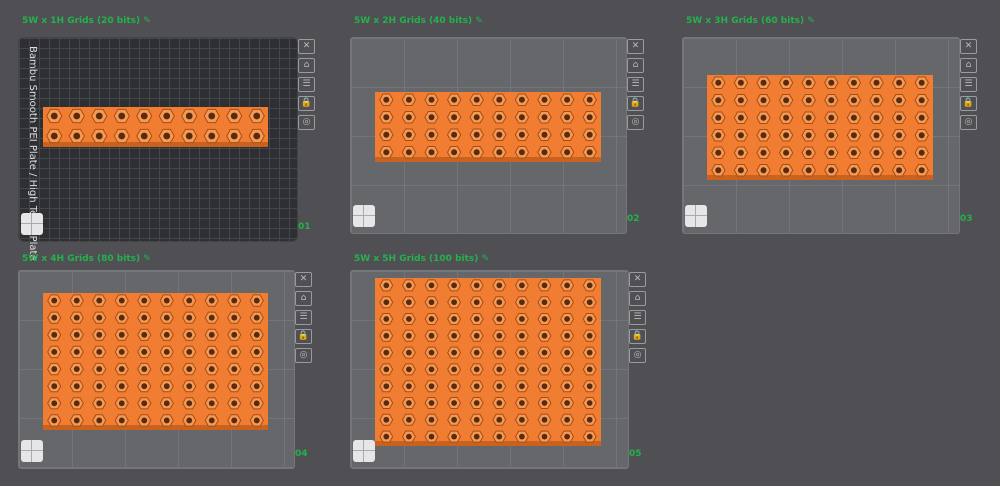 The height and width of the screenshot is (486, 1000). What do you see at coordinates (86, 259) in the screenshot?
I see `plate-title: 5W x 4H Grids (80 bits) ✎` at bounding box center [86, 259].